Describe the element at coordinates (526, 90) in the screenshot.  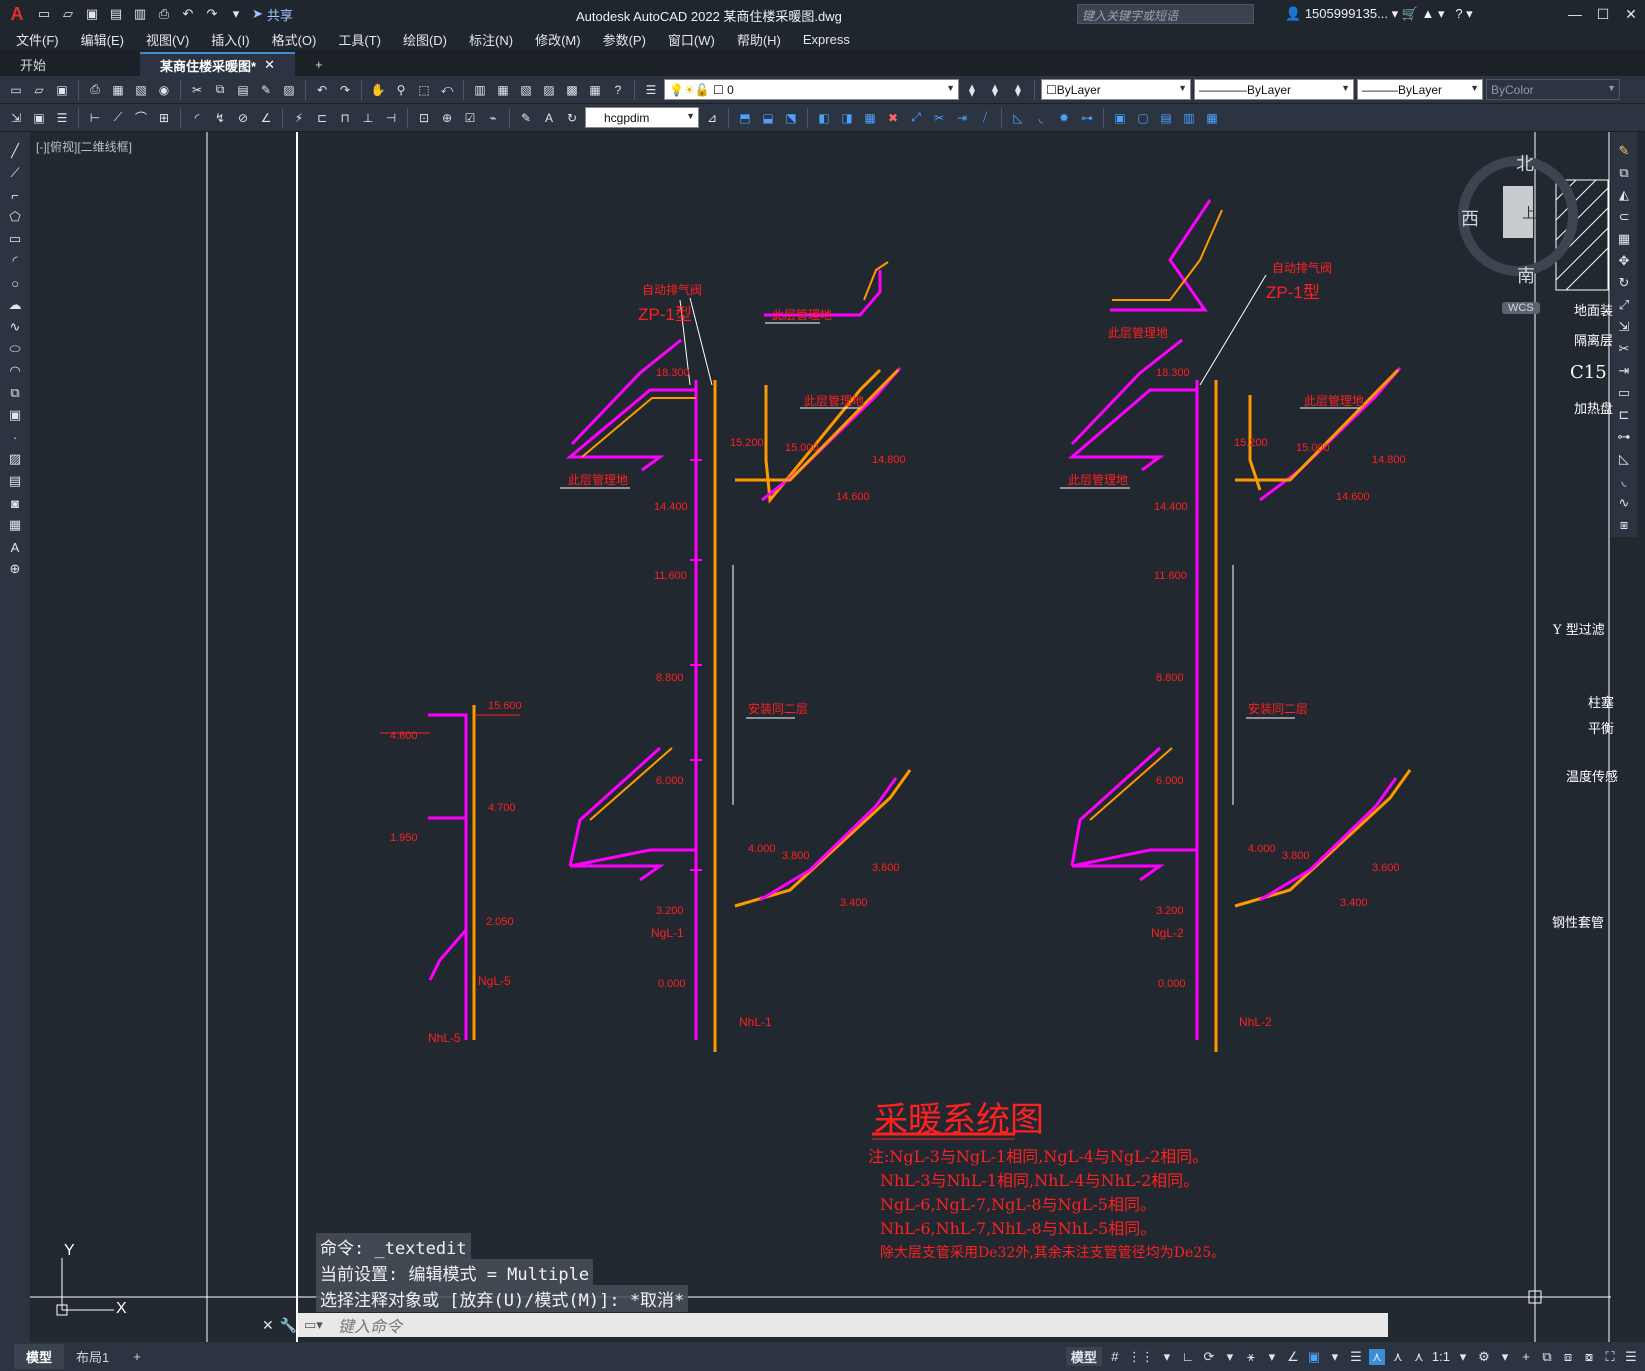
I see `tool-palettes-icon: ▧` at that location.